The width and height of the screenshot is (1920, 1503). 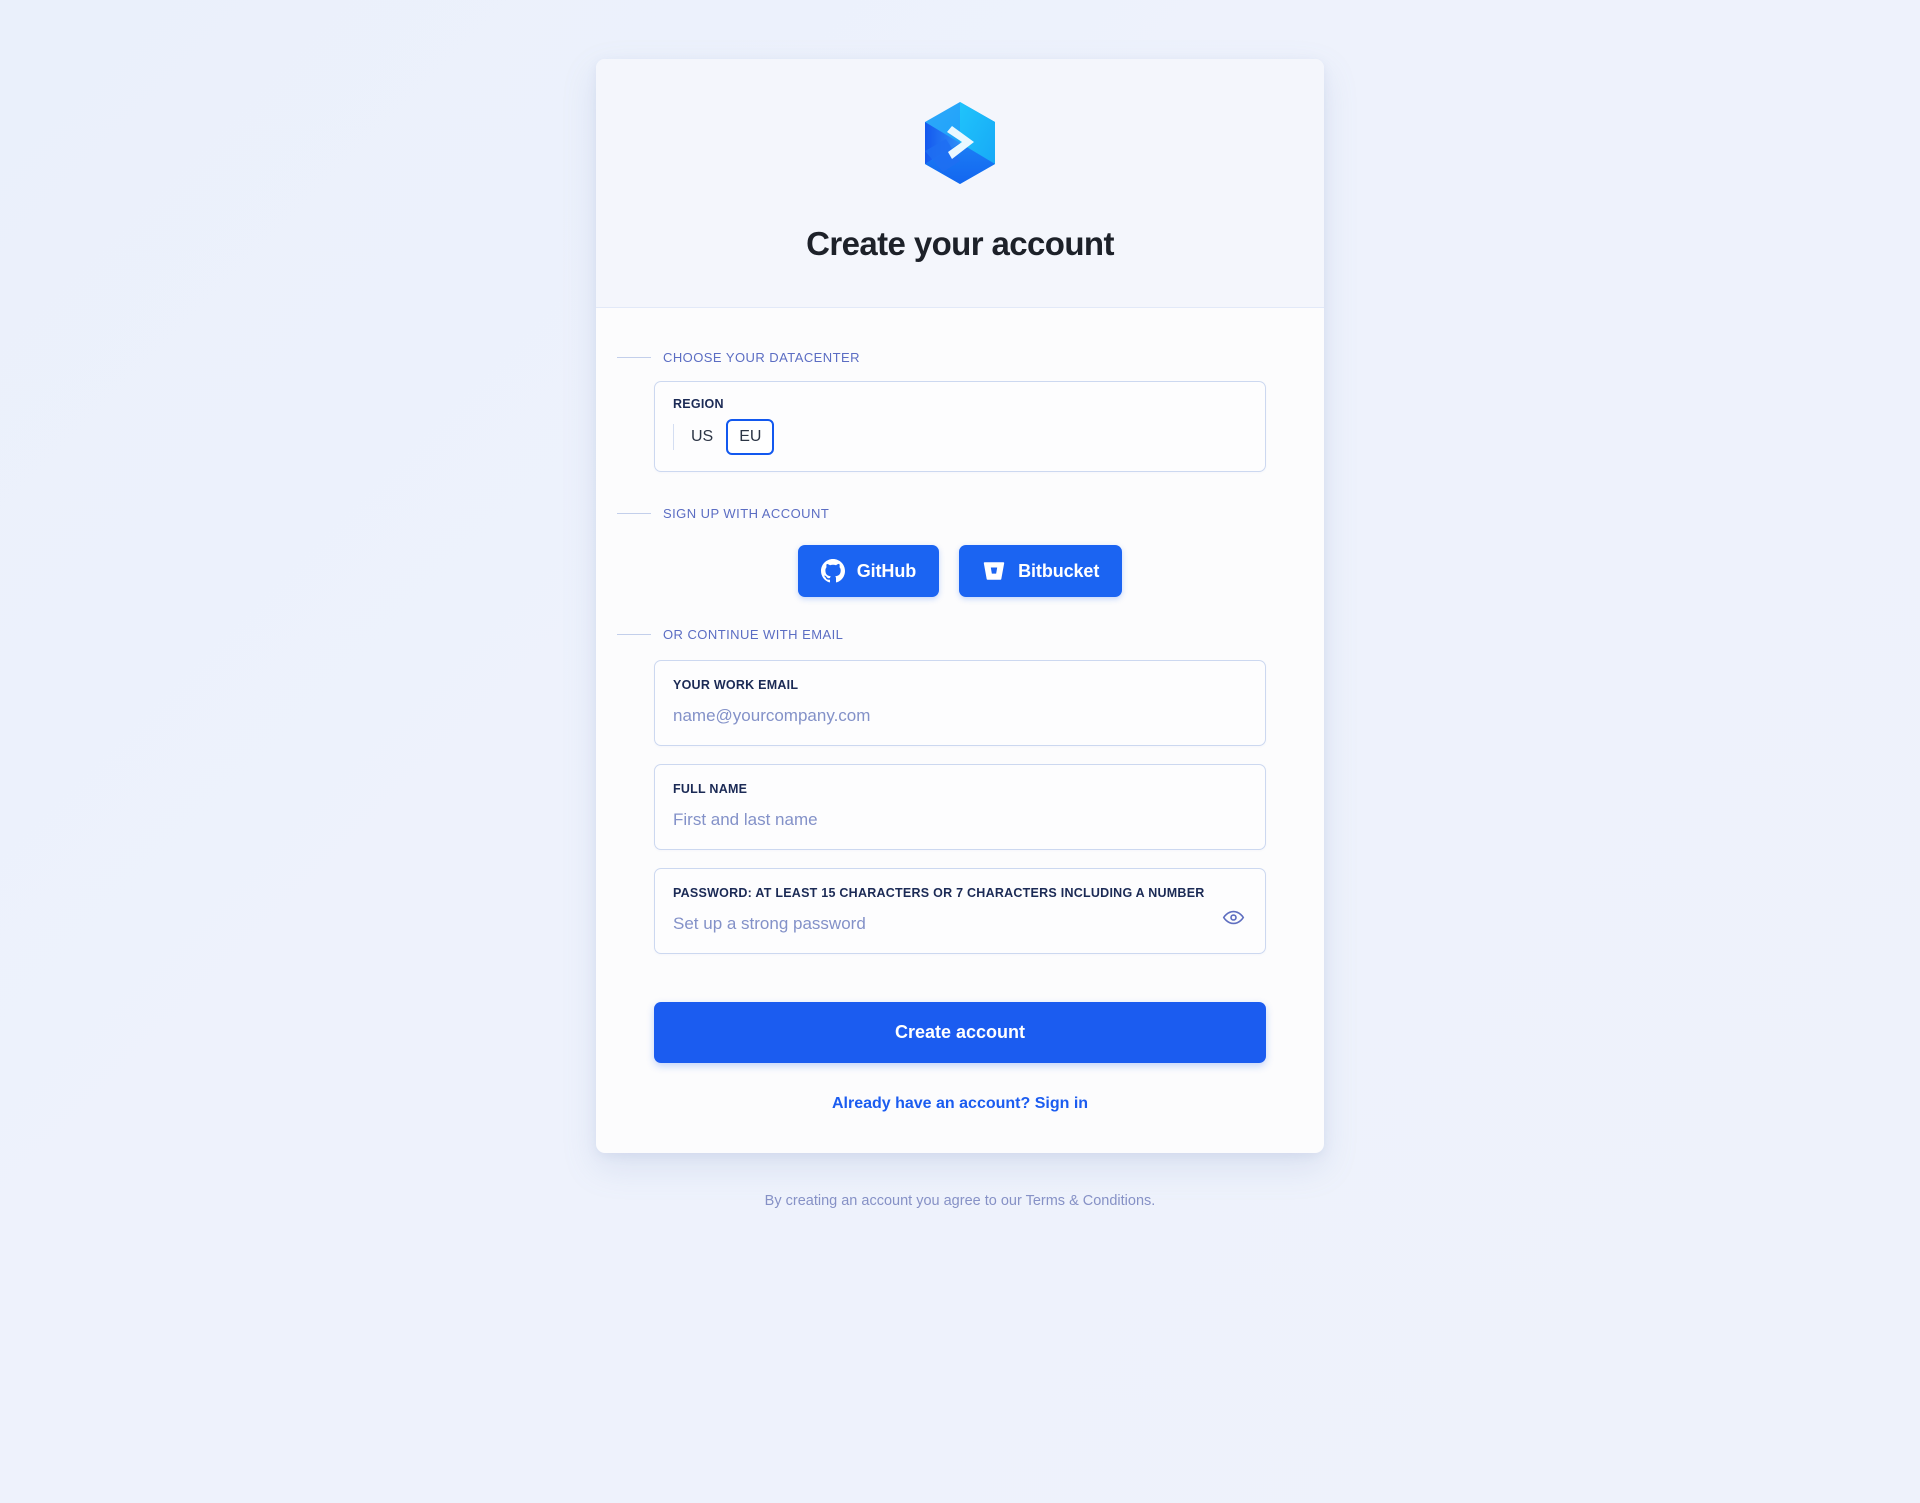 What do you see at coordinates (702, 437) in the screenshot?
I see `region-option-us: US` at bounding box center [702, 437].